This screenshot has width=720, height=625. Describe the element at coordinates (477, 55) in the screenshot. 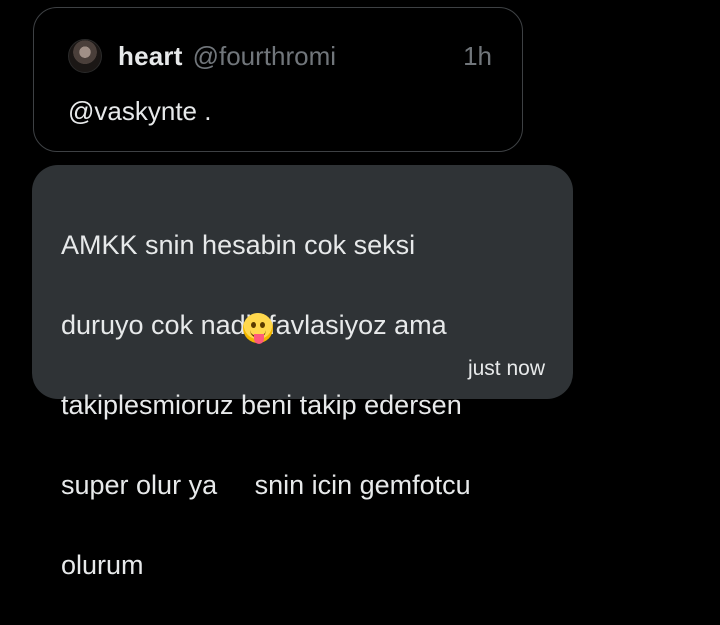

I see `post-time: 1h` at that location.